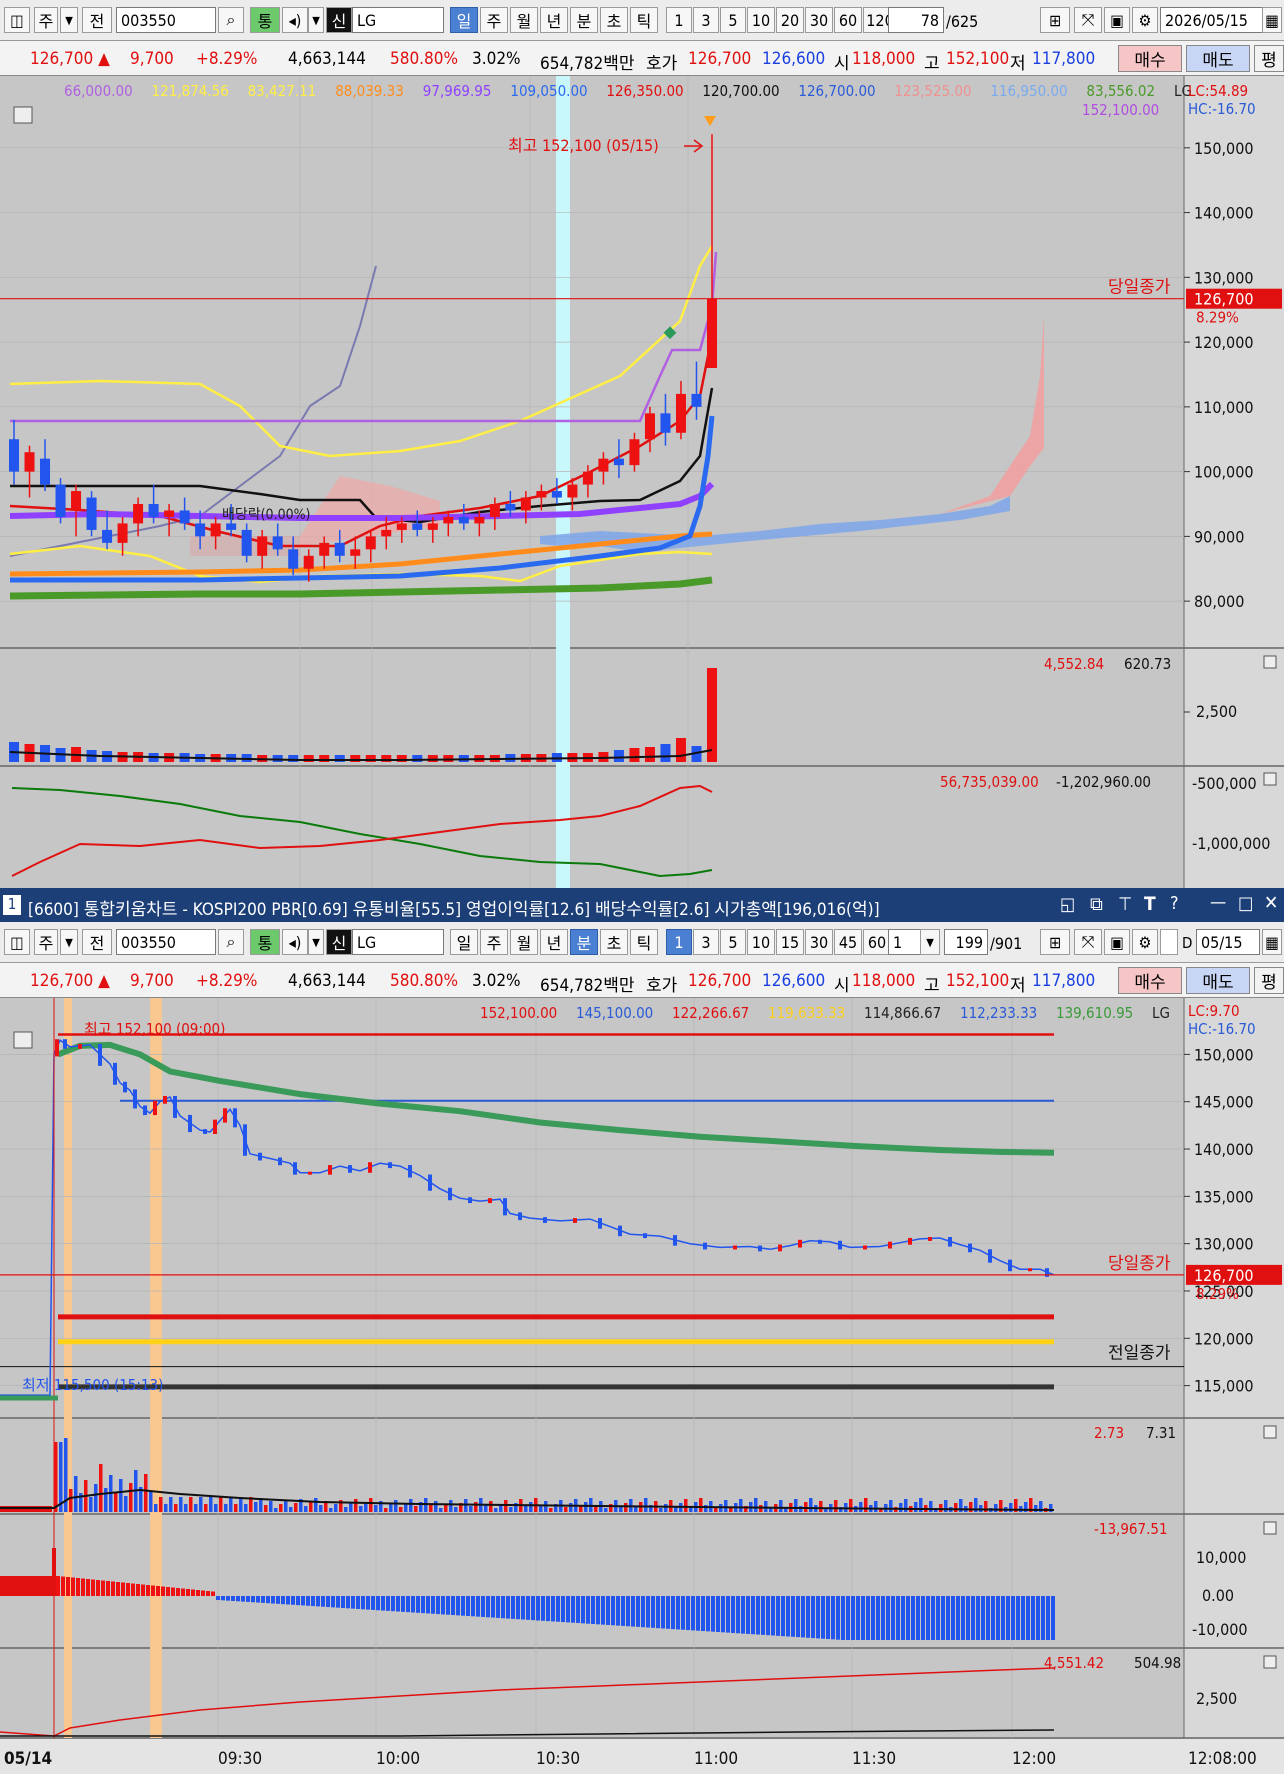  I want to click on legend-value: 119,633.33, so click(806, 1013).